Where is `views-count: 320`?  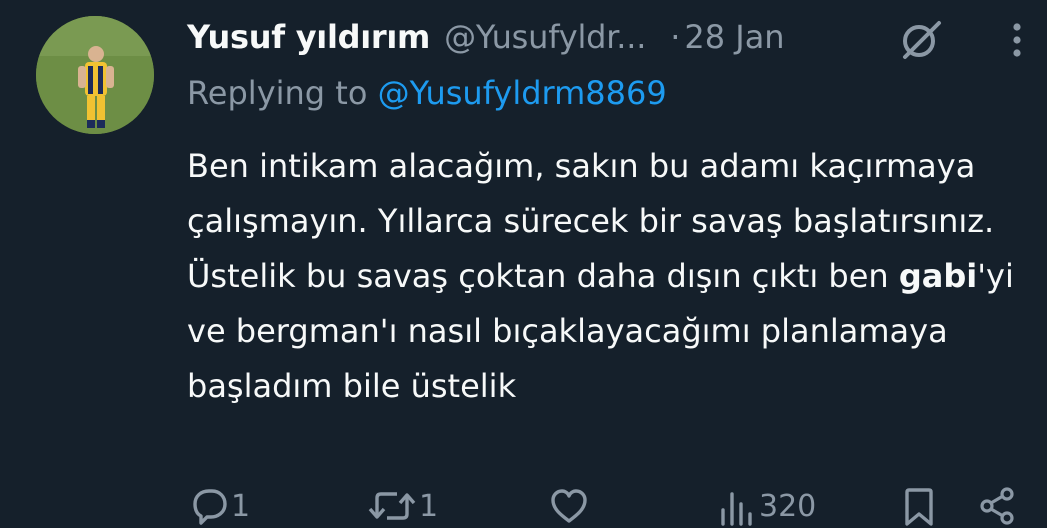 views-count: 320 is located at coordinates (788, 506).